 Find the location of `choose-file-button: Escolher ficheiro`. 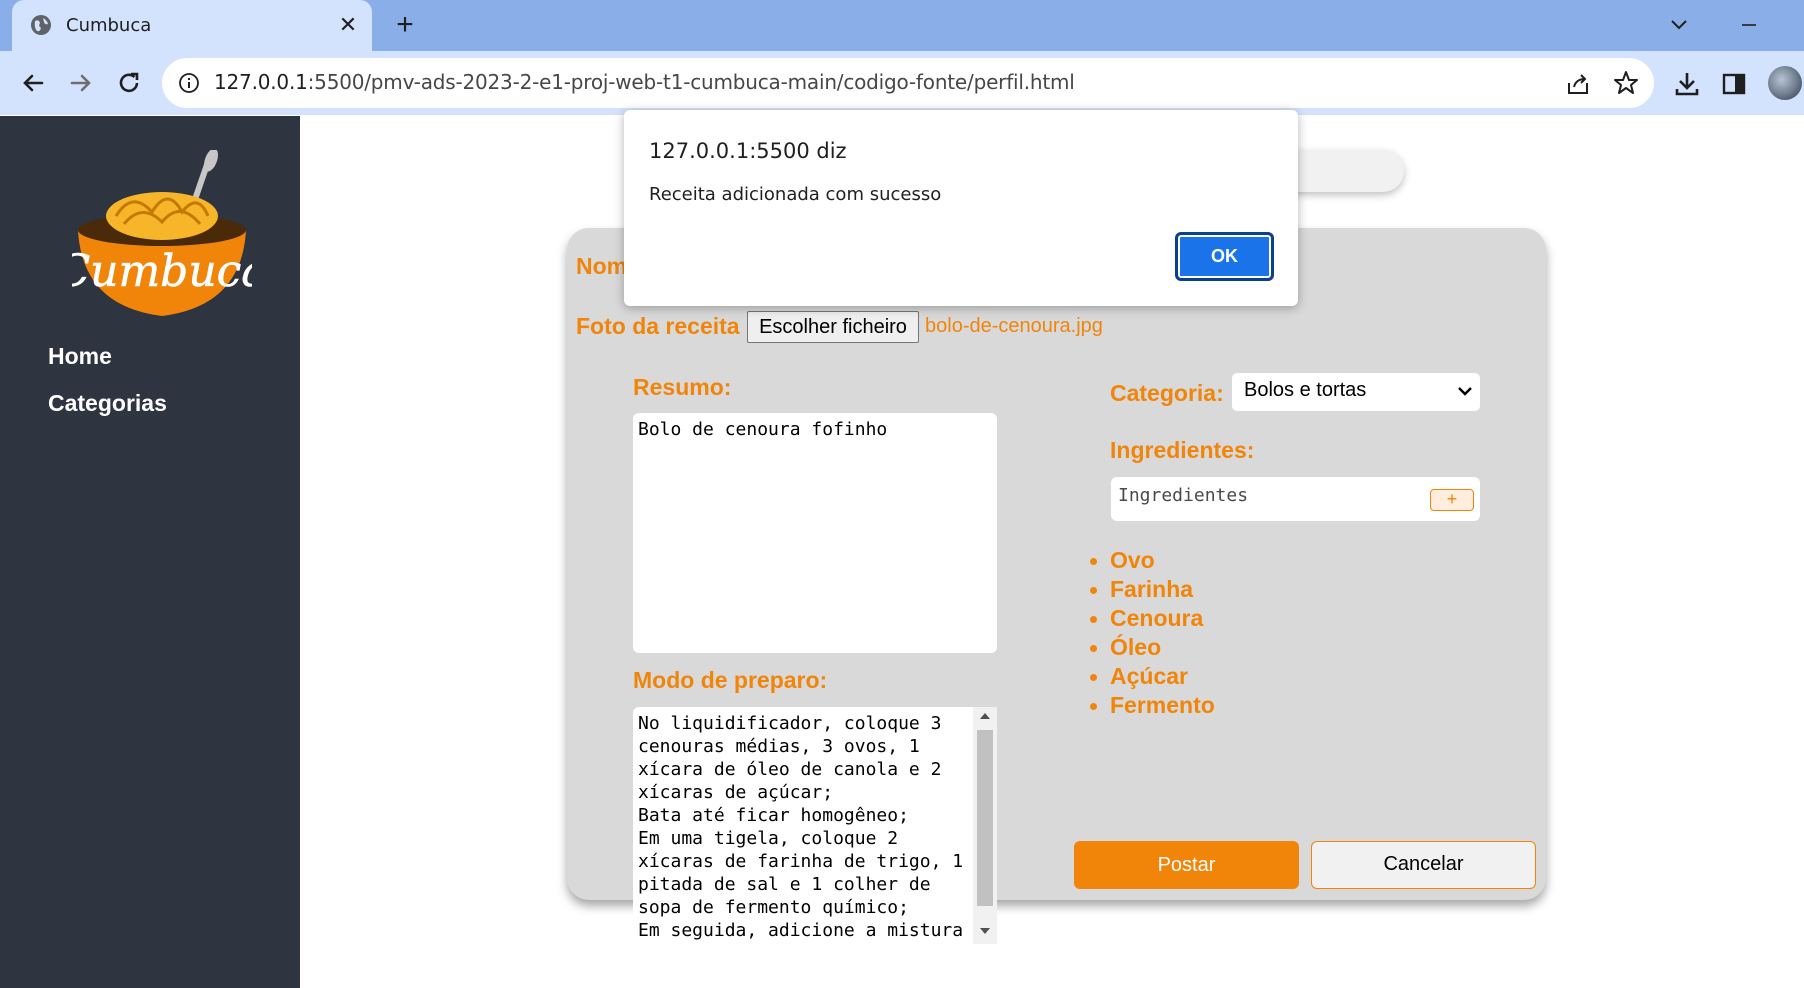

choose-file-button: Escolher ficheiro is located at coordinates (833, 327).